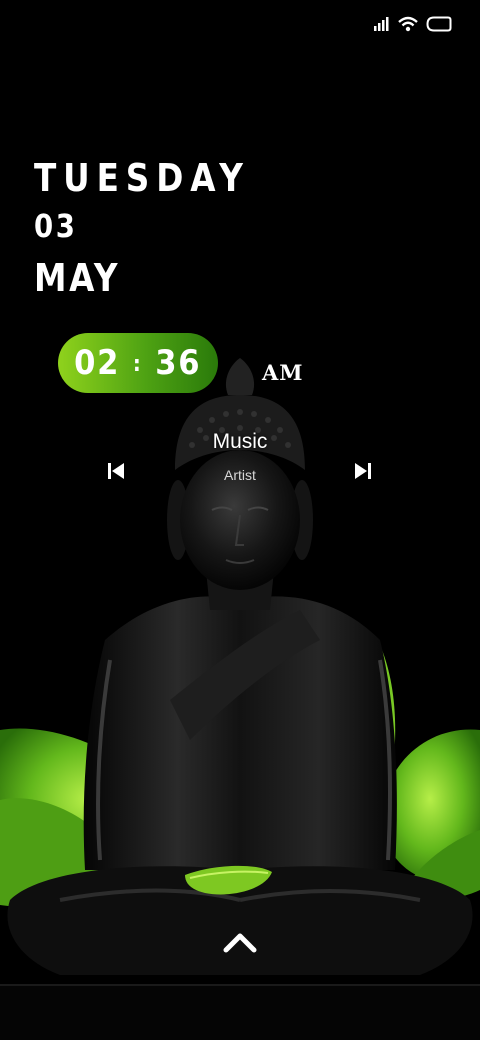 The image size is (480, 1040). I want to click on month: MAY, so click(77, 278).